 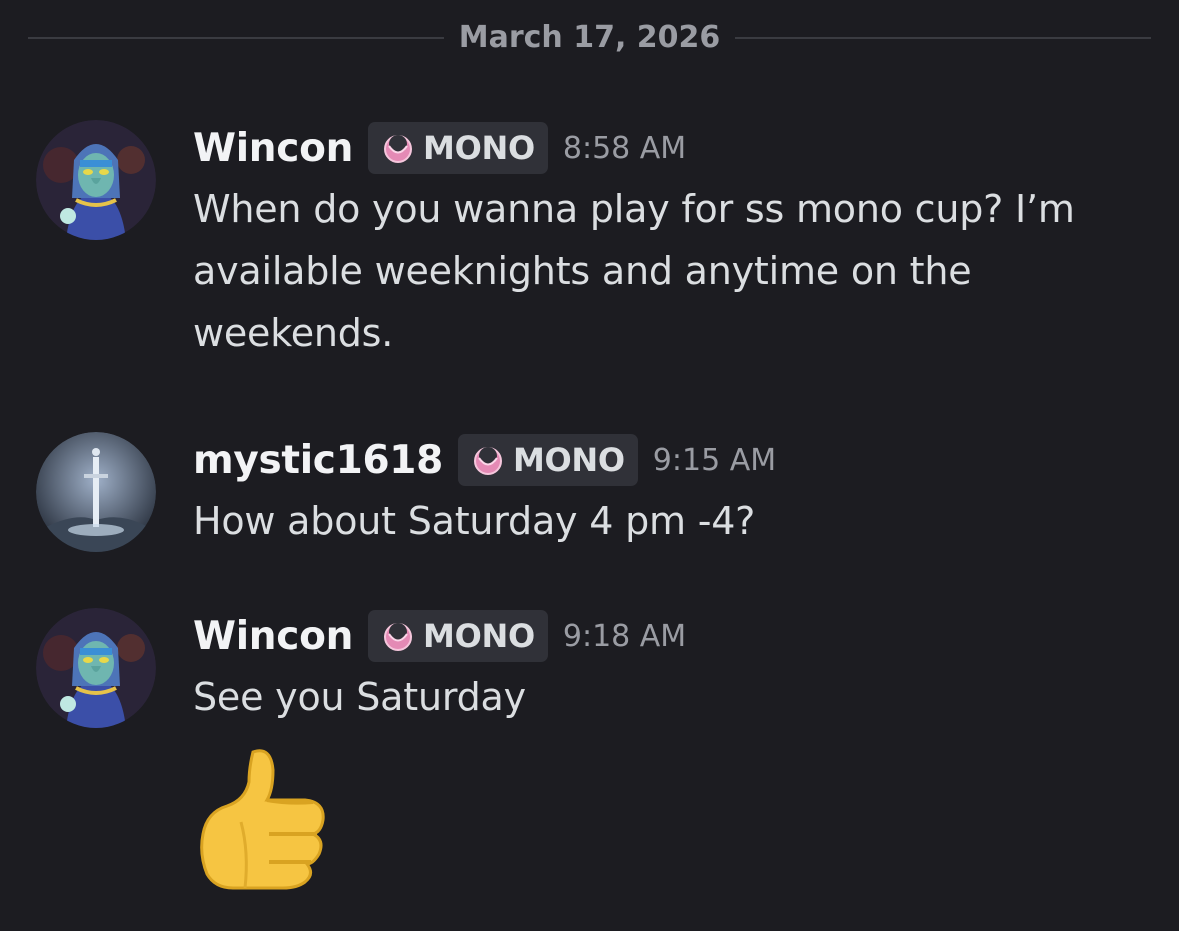 I want to click on message-line: How about Saturday 4 pm -4?, so click(x=474, y=521).